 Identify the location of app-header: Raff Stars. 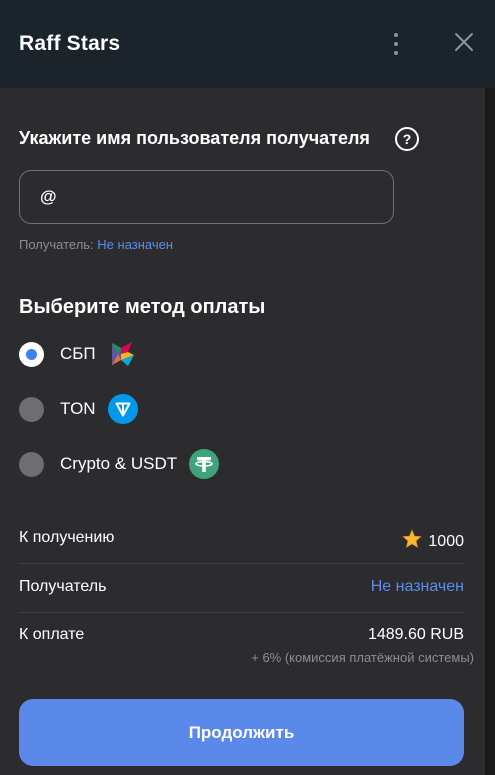
(247, 44).